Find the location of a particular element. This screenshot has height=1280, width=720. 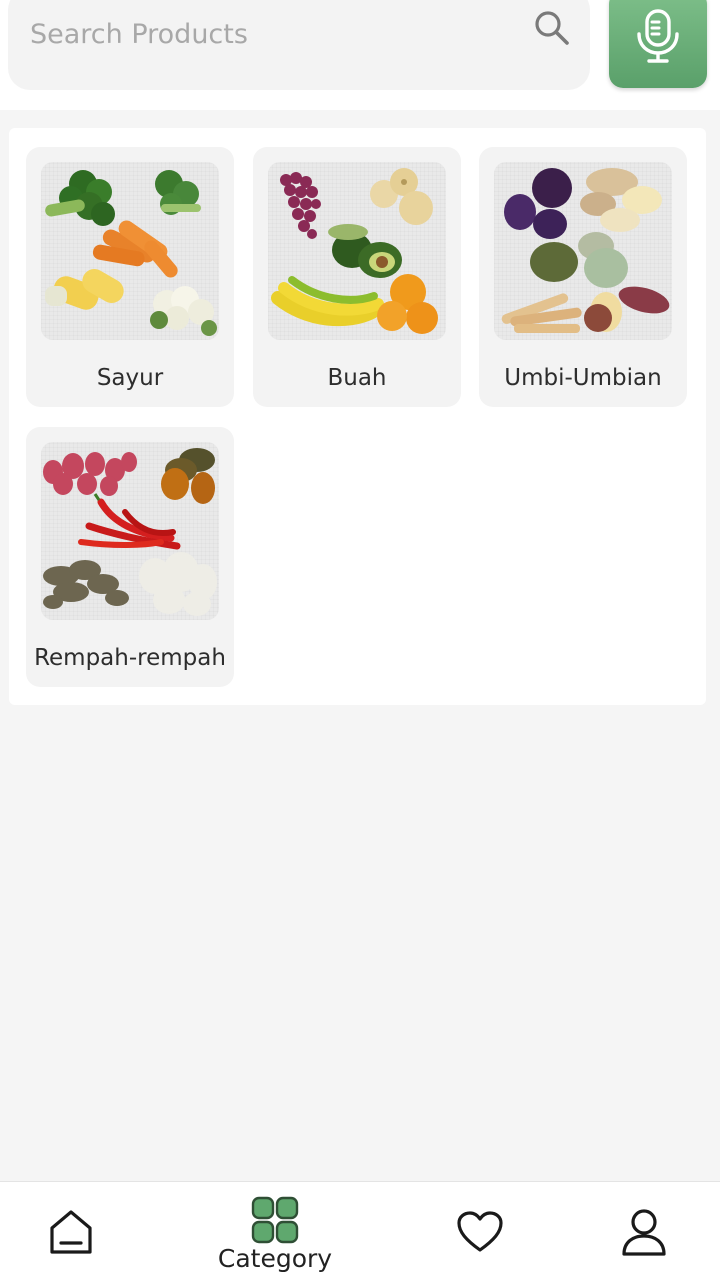

category-label: Umbi-Umbian is located at coordinates (583, 378).